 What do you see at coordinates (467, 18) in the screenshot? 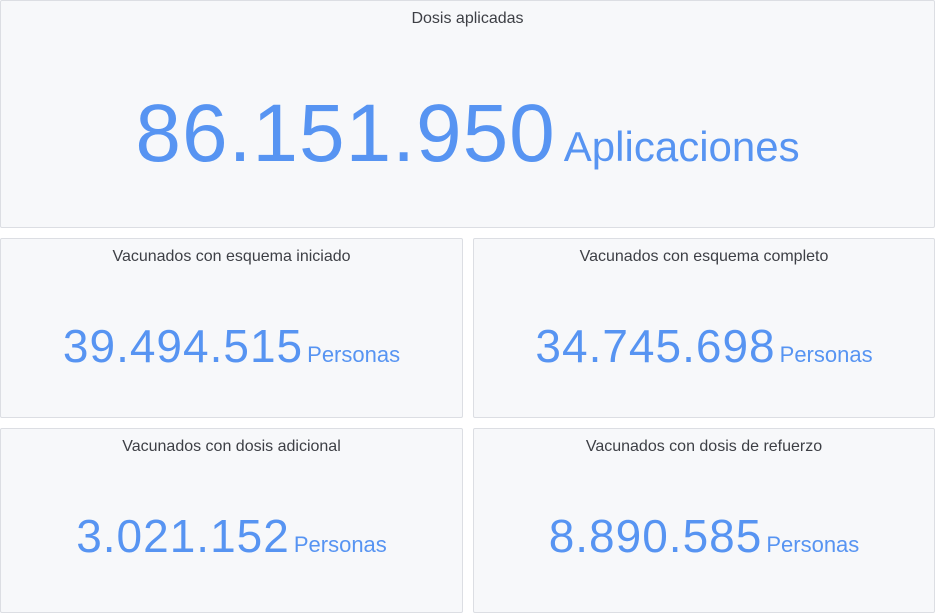
I see `panel-title: Dosis aplicadas` at bounding box center [467, 18].